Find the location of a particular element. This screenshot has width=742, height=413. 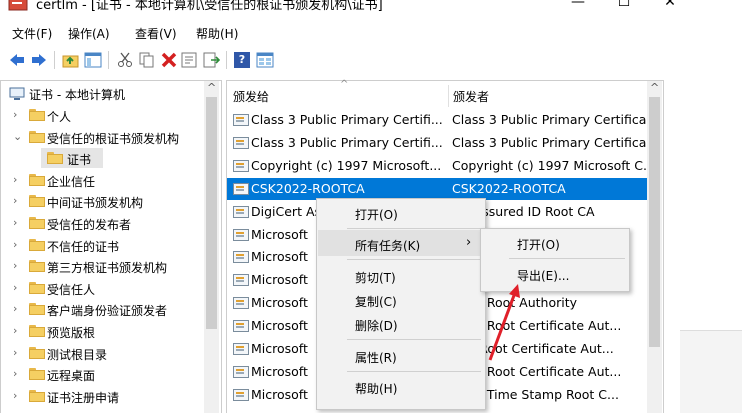

tree-item: 证书 is located at coordinates (72, 158).